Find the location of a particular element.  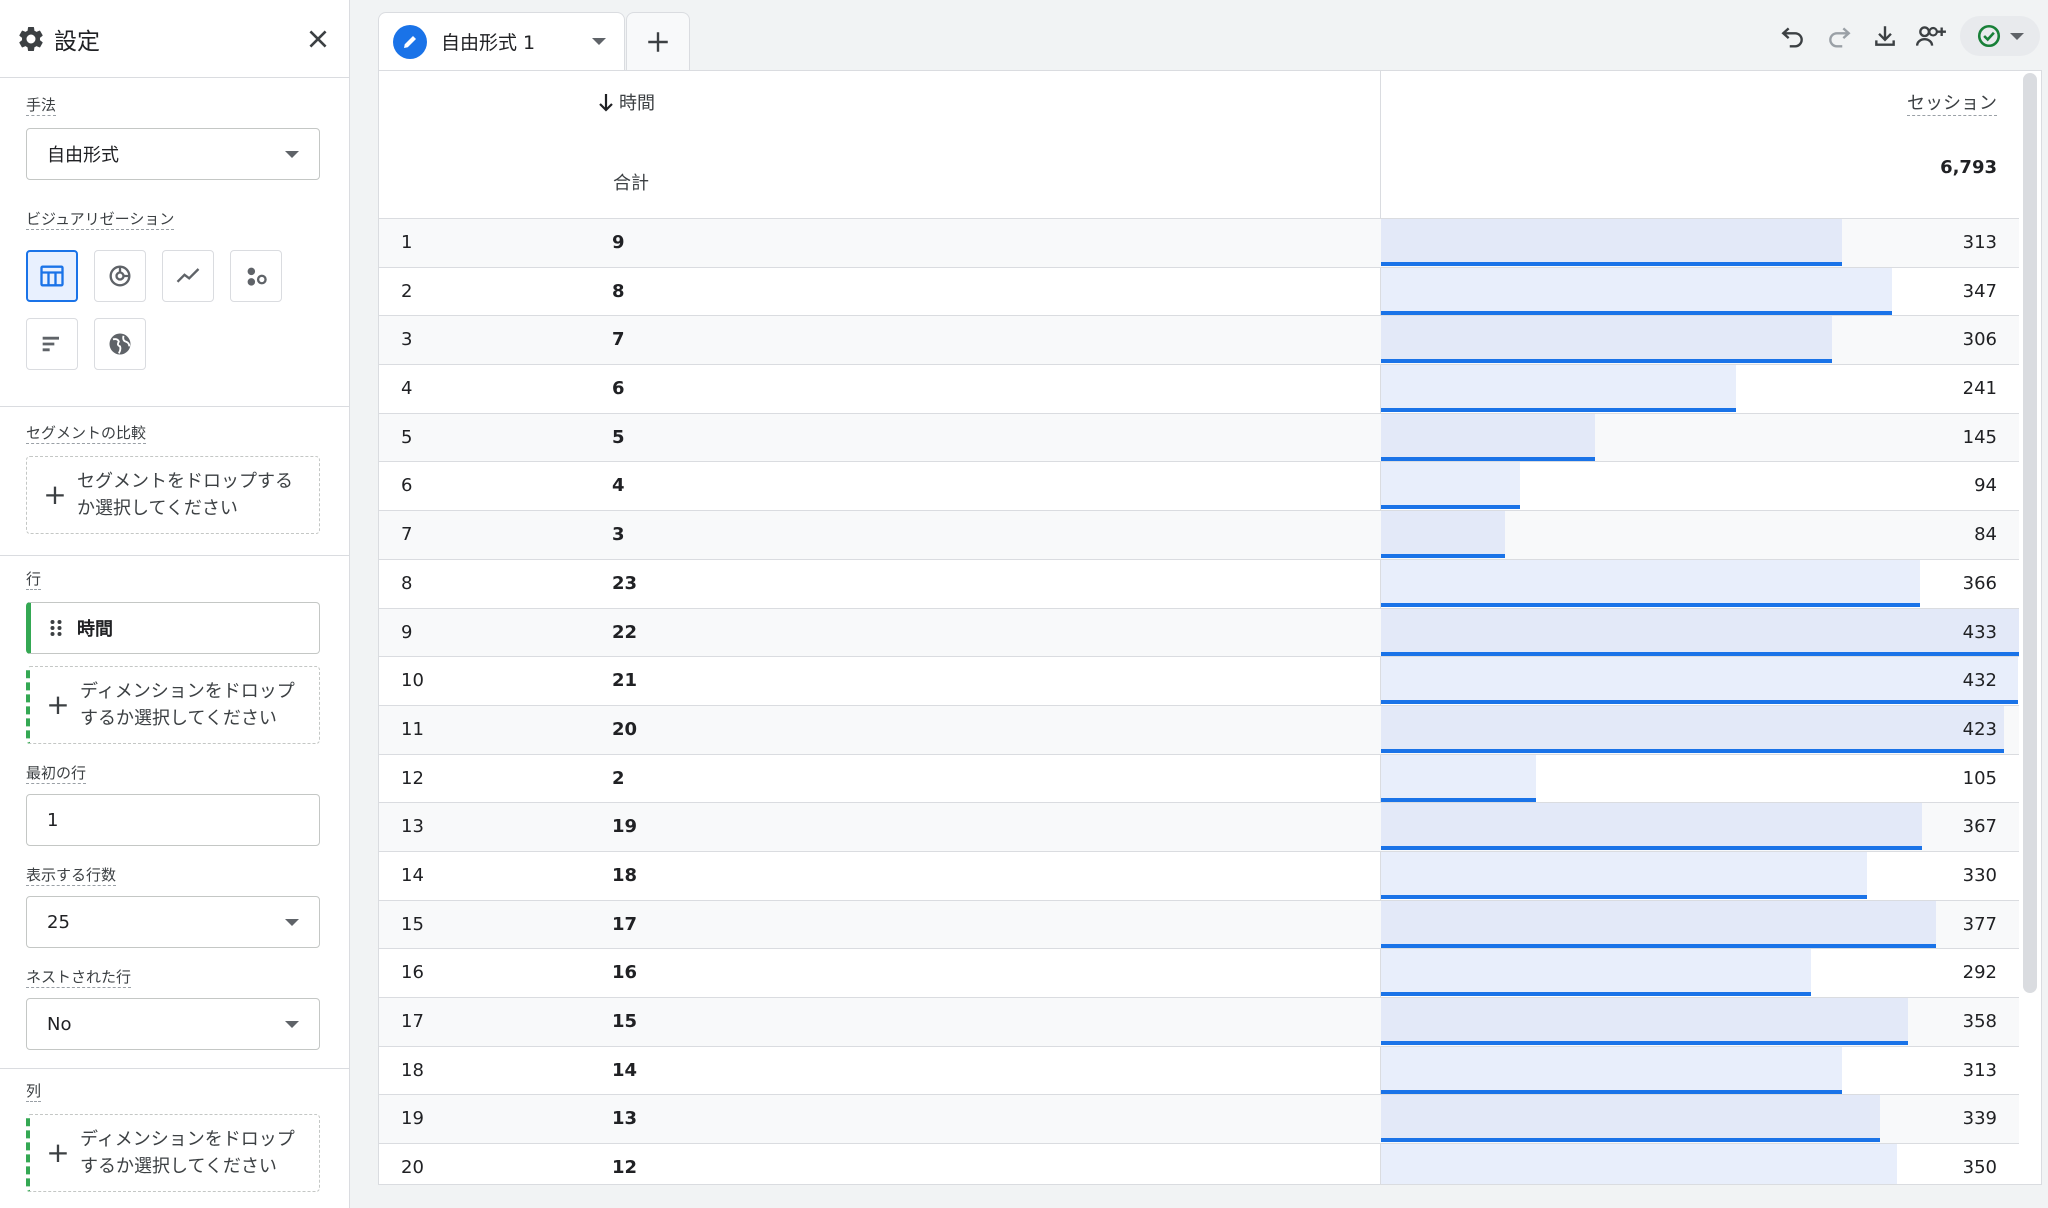

row-index: 16 is located at coordinates (412, 973).